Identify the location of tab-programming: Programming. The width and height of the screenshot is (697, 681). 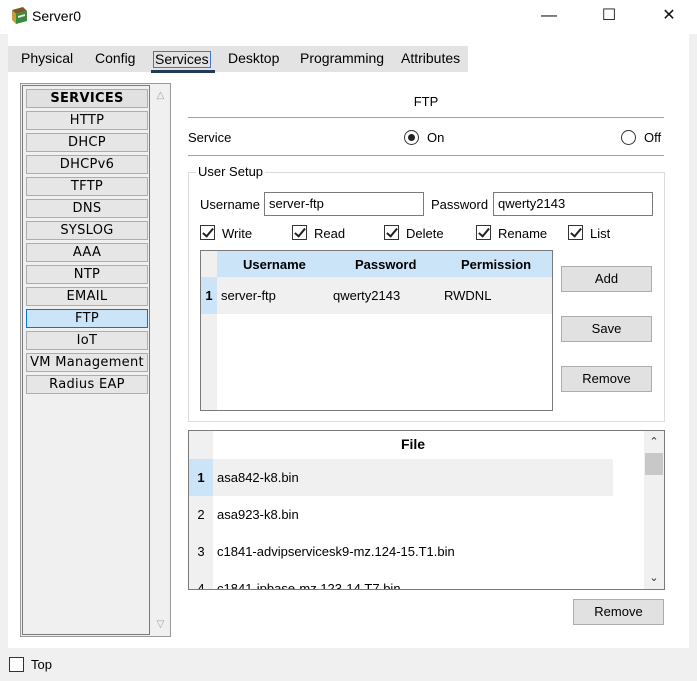
(342, 58).